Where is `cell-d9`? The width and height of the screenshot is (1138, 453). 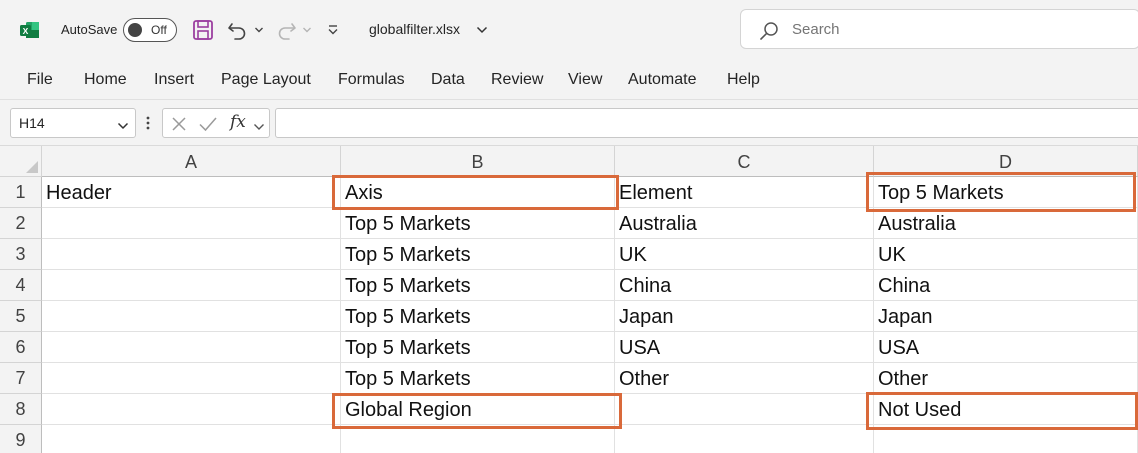
cell-d9 is located at coordinates (1006, 439).